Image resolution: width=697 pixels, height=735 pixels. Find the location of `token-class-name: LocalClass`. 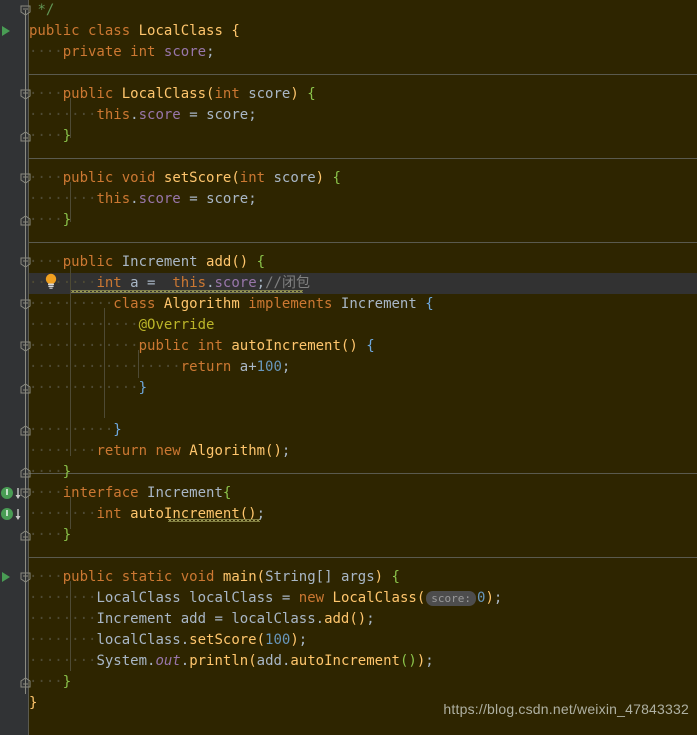

token-class-name: LocalClass is located at coordinates (180, 31).